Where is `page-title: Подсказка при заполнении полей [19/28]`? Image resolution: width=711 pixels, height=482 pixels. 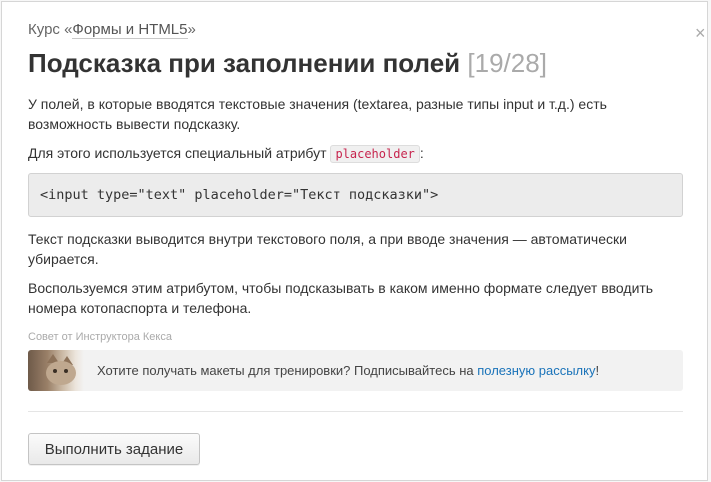 page-title: Подсказка при заполнении полей [19/28] is located at coordinates (287, 63).